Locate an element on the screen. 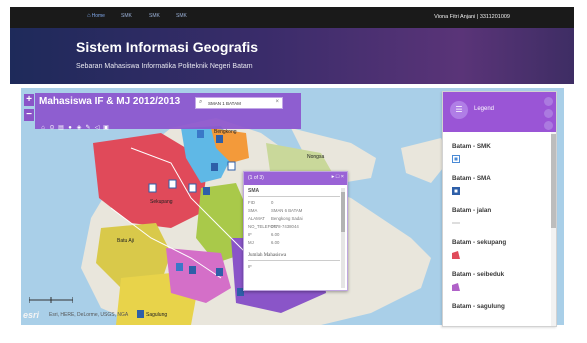  nav-home-link: ⌂Home is located at coordinates (96, 16).